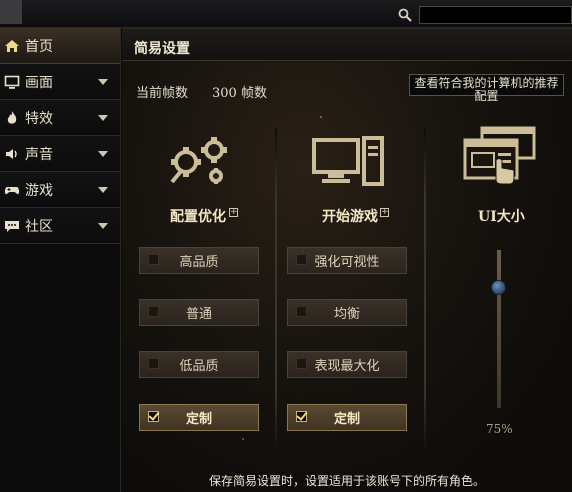 Image resolution: width=572 pixels, height=492 pixels. What do you see at coordinates (486, 96) in the screenshot?
I see `recommend-line-2: 配置` at bounding box center [486, 96].